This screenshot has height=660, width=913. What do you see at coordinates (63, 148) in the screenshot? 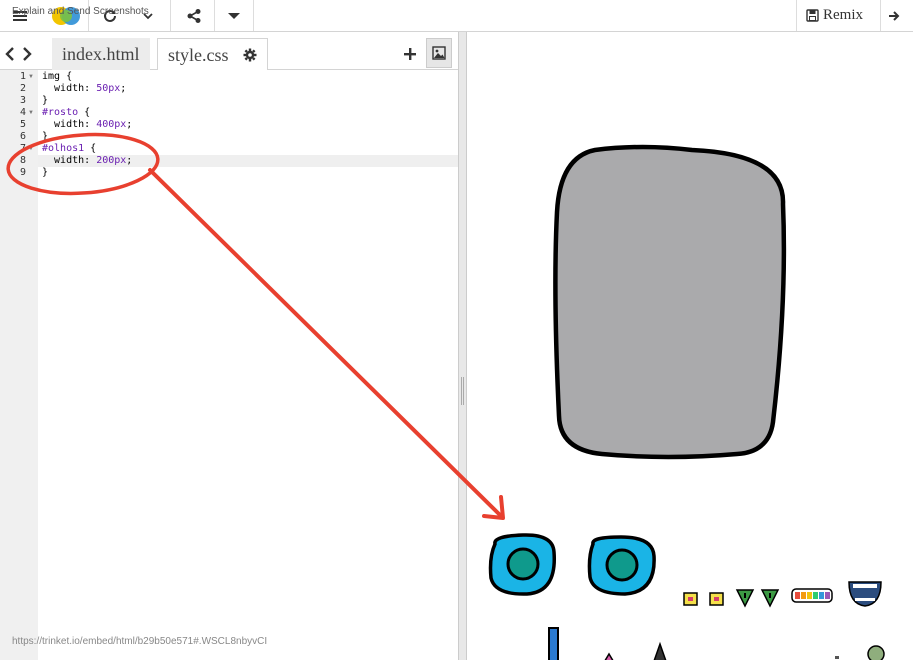
I see `code-token: #olhos1` at bounding box center [63, 148].